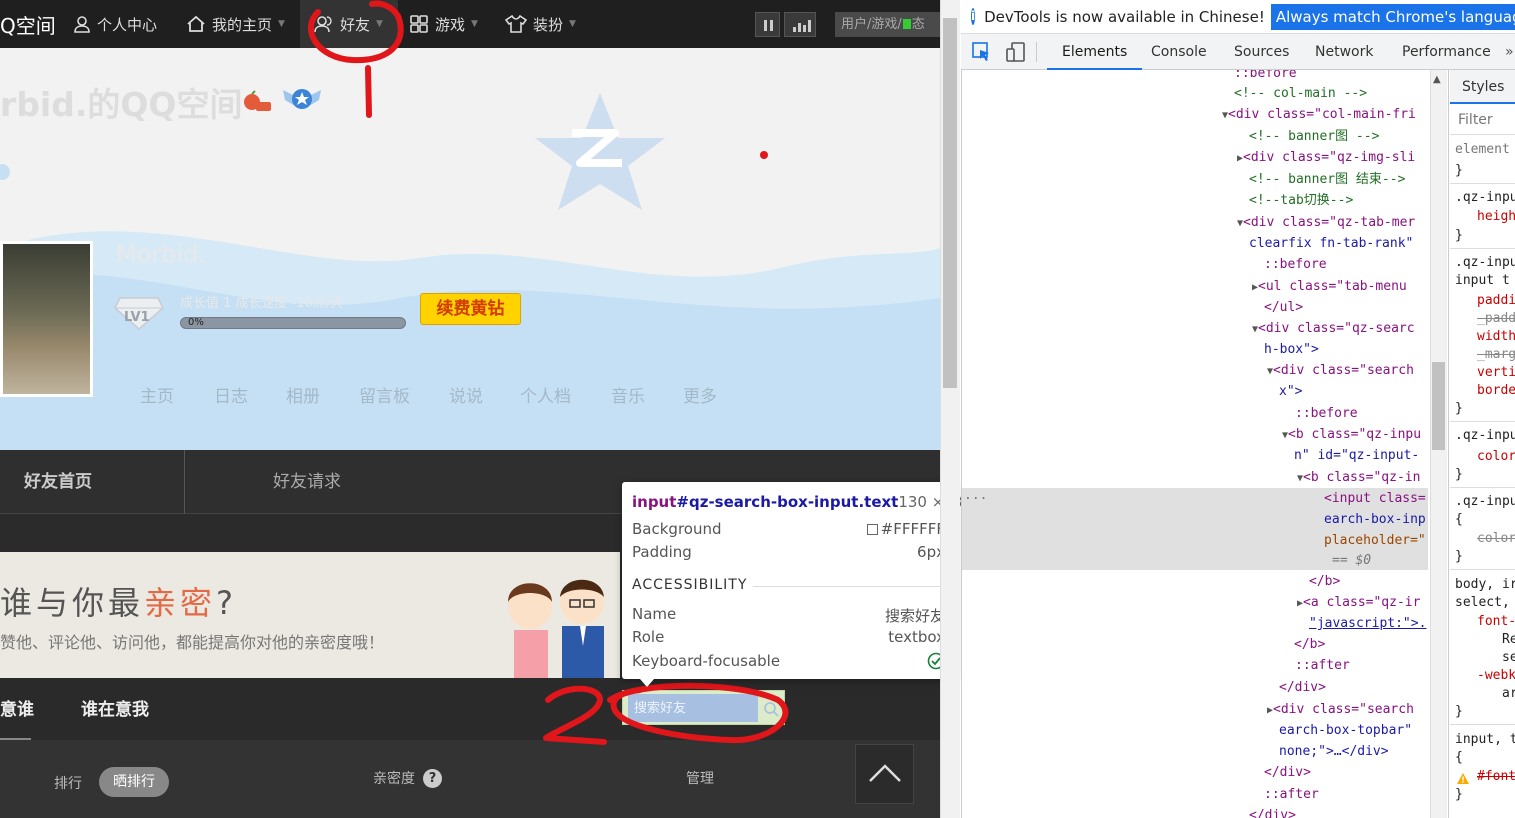 This screenshot has height=818, width=1515. I want to click on nav-friends: 好友 ▼, so click(349, 24).